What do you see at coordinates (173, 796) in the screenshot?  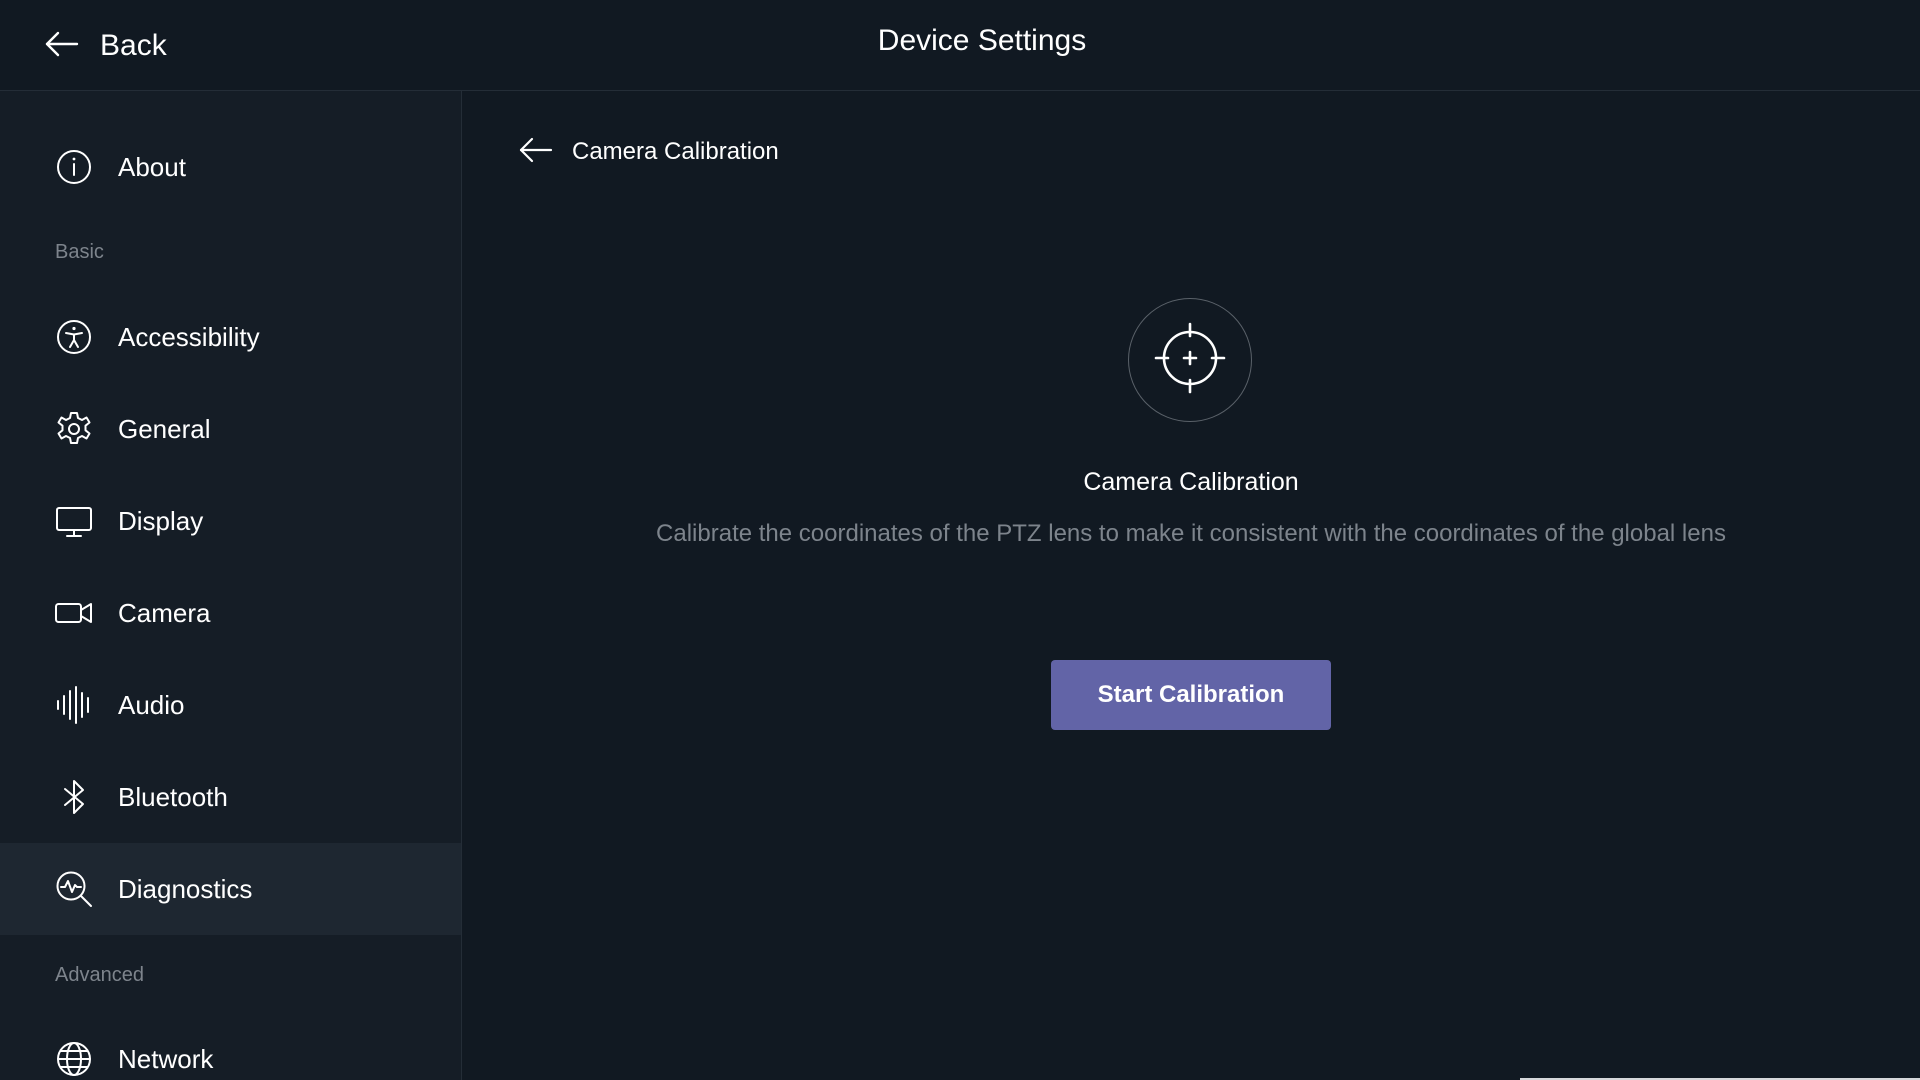 I see `sidebar-item-label: Bluetooth` at bounding box center [173, 796].